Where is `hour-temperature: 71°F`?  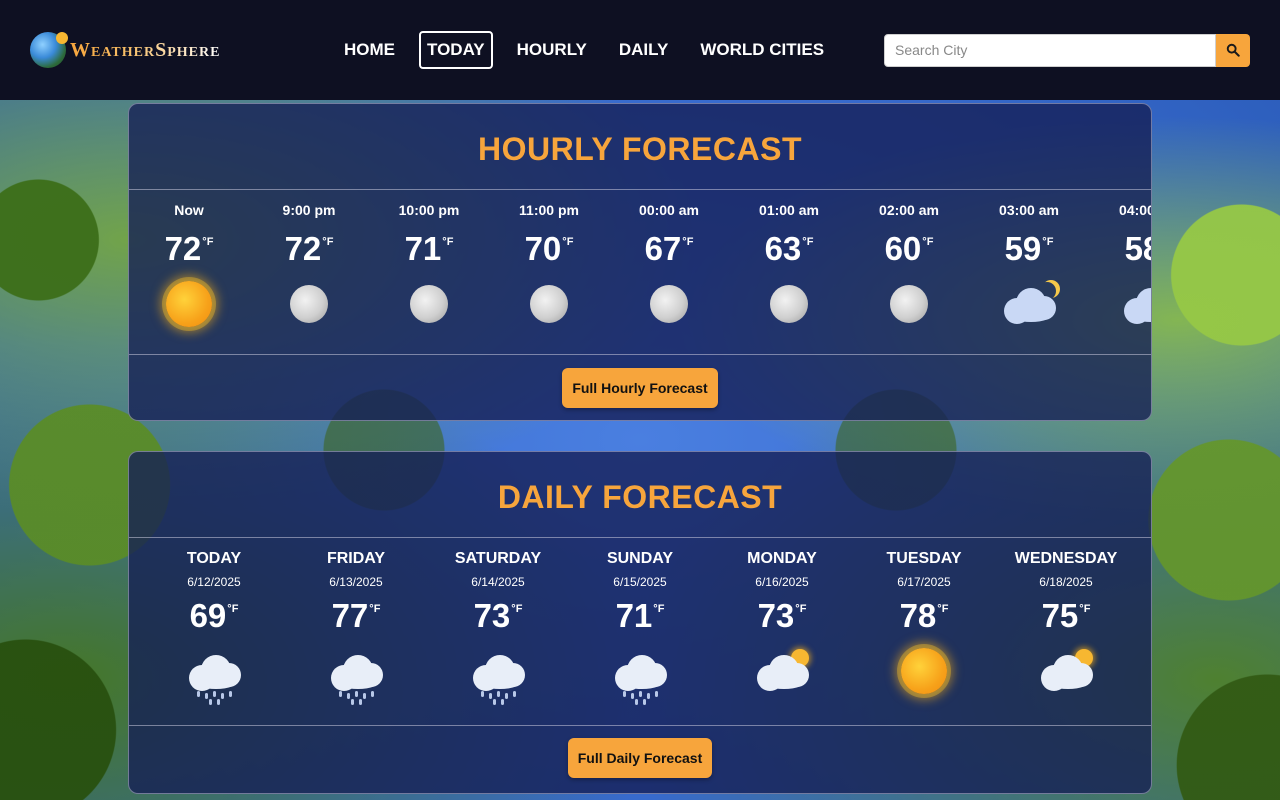
hour-temperature: 71°F is located at coordinates (429, 248).